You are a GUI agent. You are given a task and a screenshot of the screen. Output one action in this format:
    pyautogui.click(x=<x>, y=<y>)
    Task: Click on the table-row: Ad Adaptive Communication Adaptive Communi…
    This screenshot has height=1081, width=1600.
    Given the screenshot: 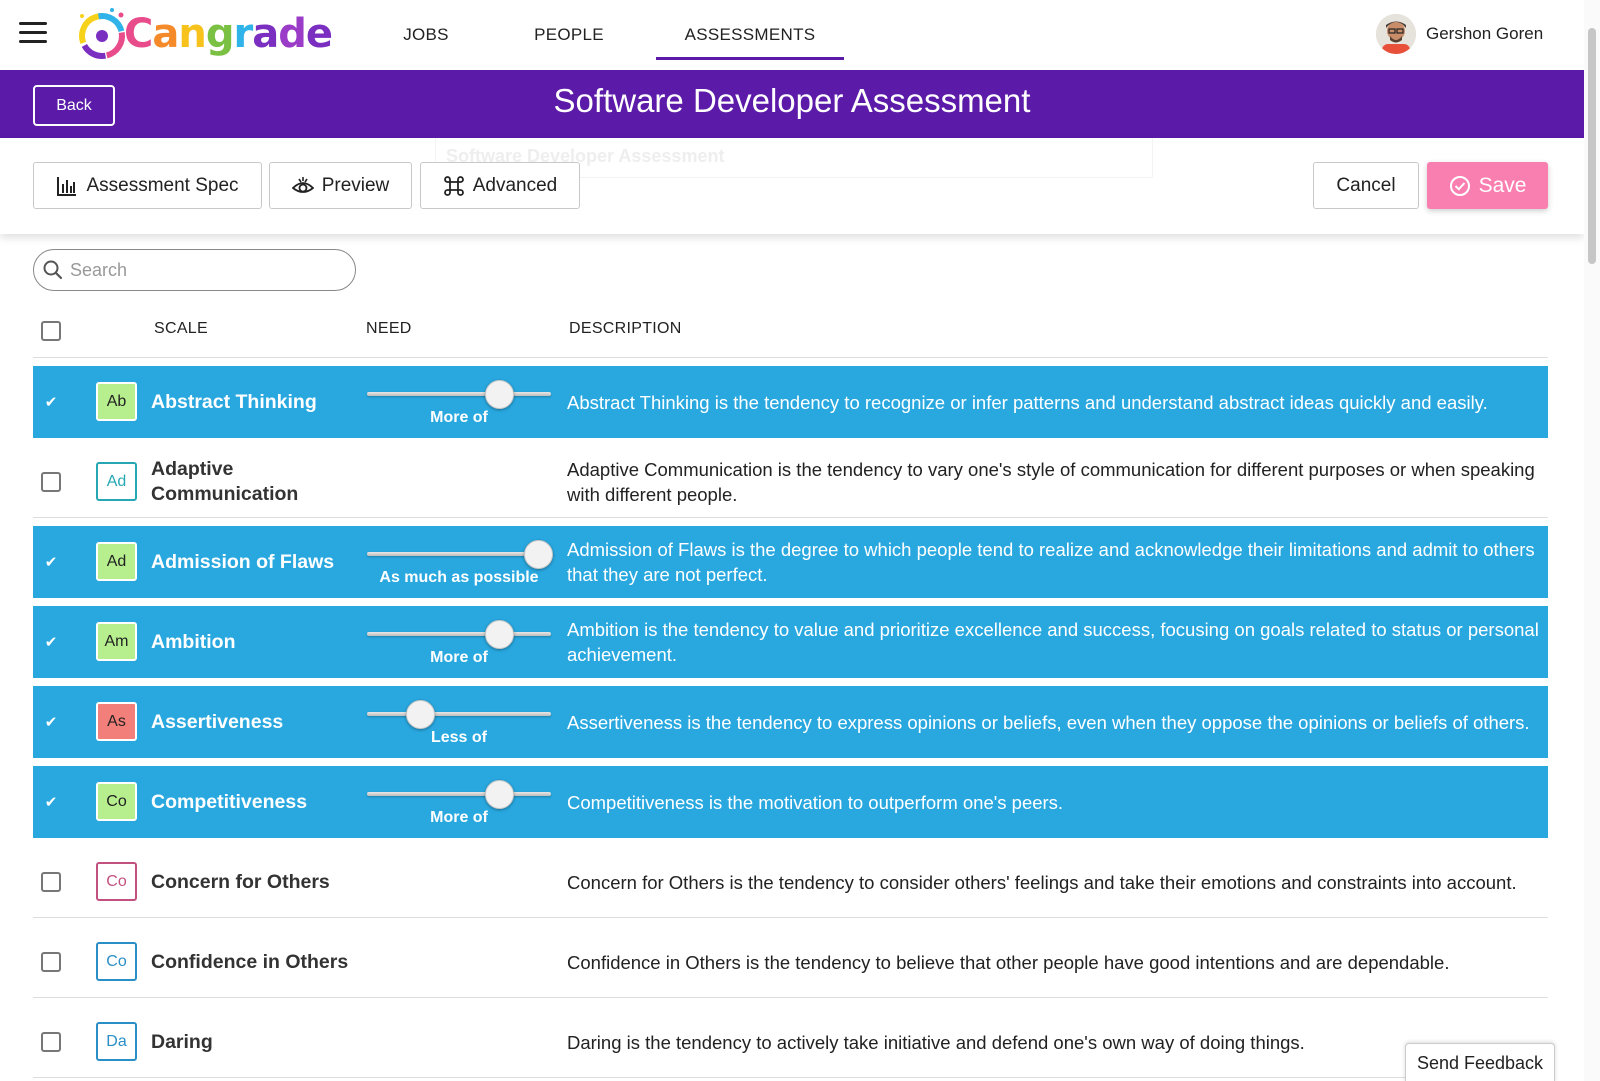 What is the action you would take?
    pyautogui.click(x=790, y=482)
    